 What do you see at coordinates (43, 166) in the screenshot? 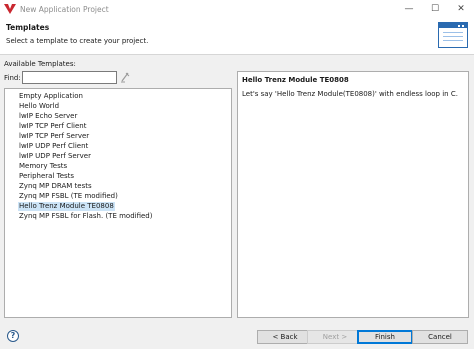
I see `template-item: Memory Tests` at bounding box center [43, 166].